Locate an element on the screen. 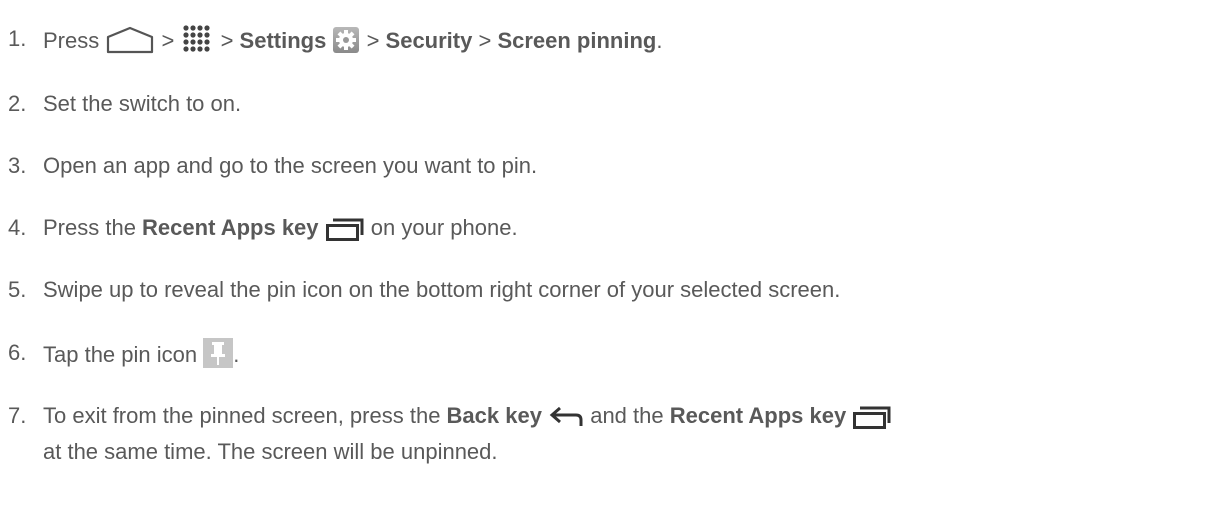  step-text: Press the Recent Apps key on your phone. is located at coordinates (280, 231).